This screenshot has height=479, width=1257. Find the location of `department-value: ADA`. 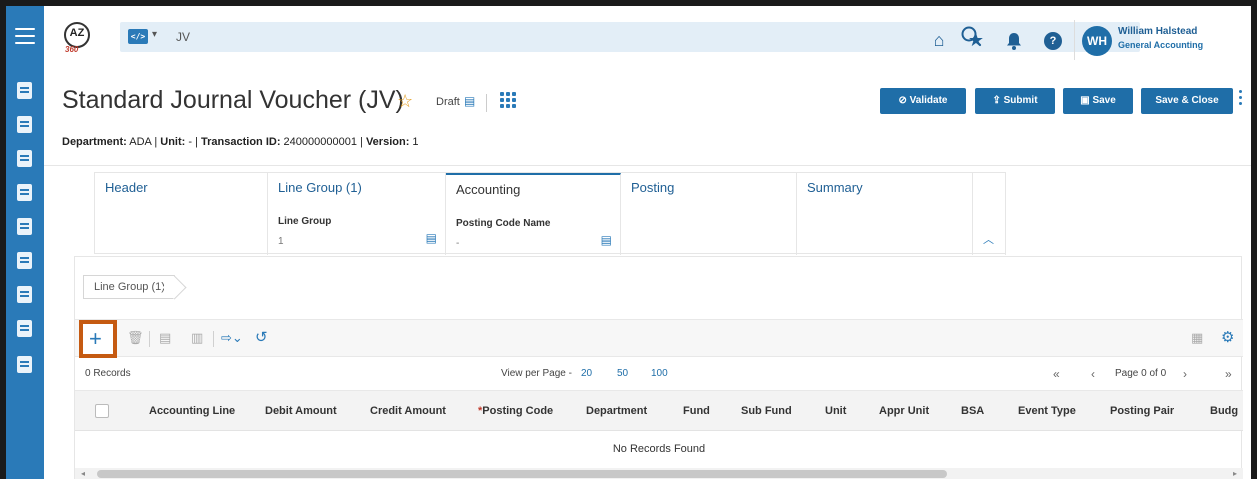

department-value: ADA is located at coordinates (140, 142).